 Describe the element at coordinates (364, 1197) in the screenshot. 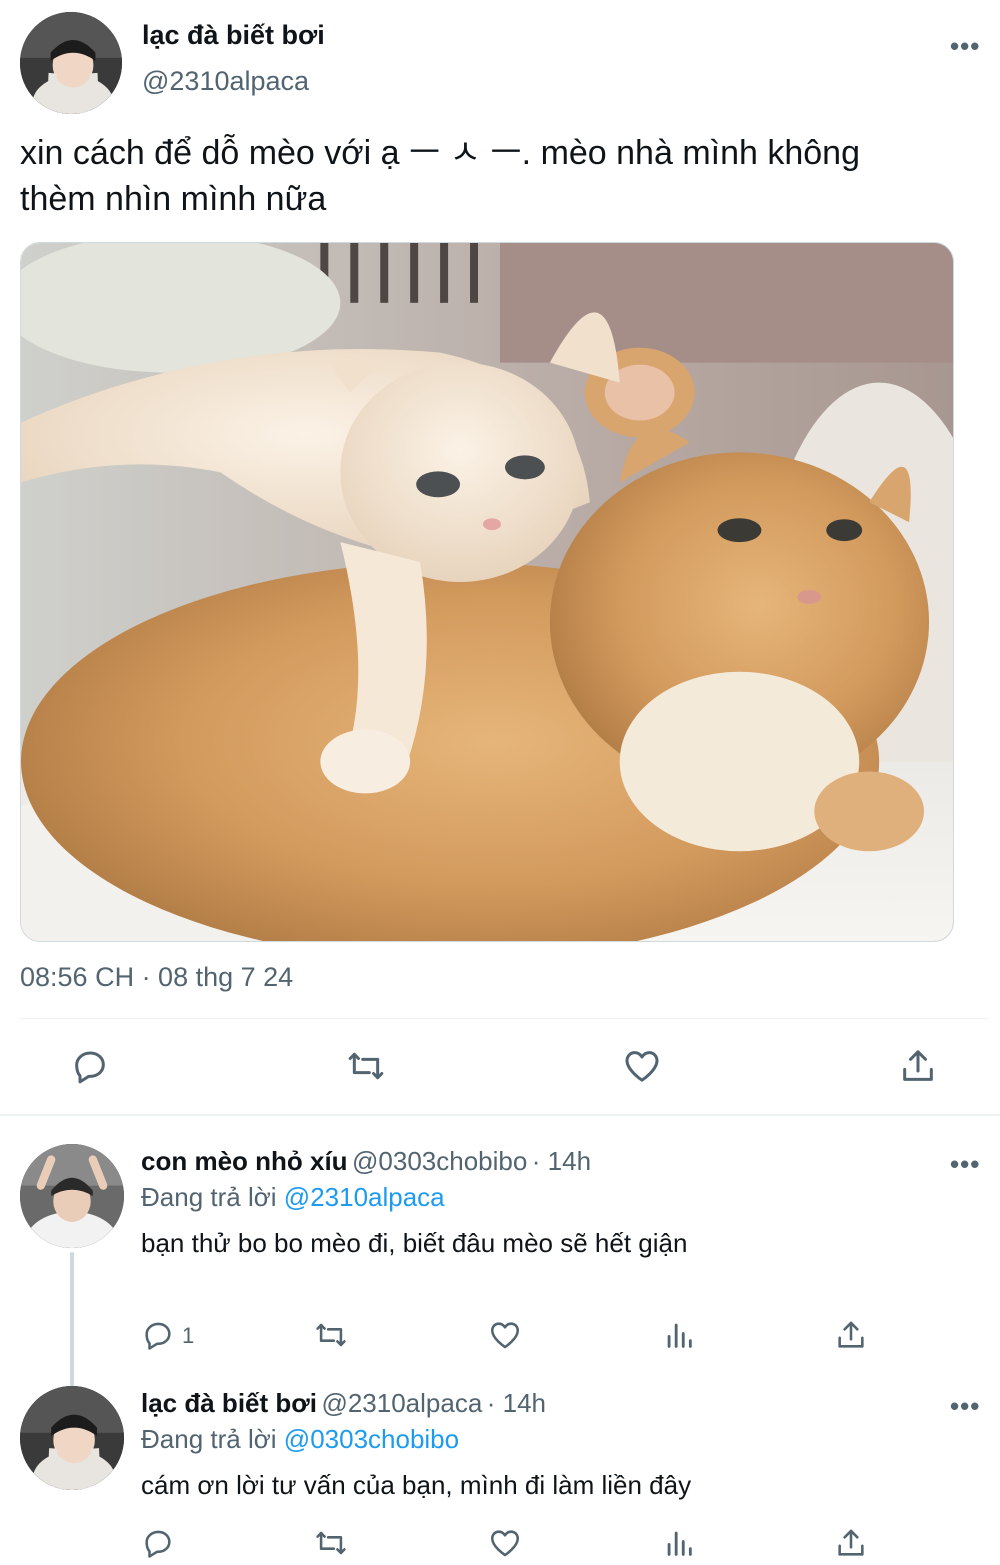

I see `replying-to-handle: @2310alpaca` at that location.